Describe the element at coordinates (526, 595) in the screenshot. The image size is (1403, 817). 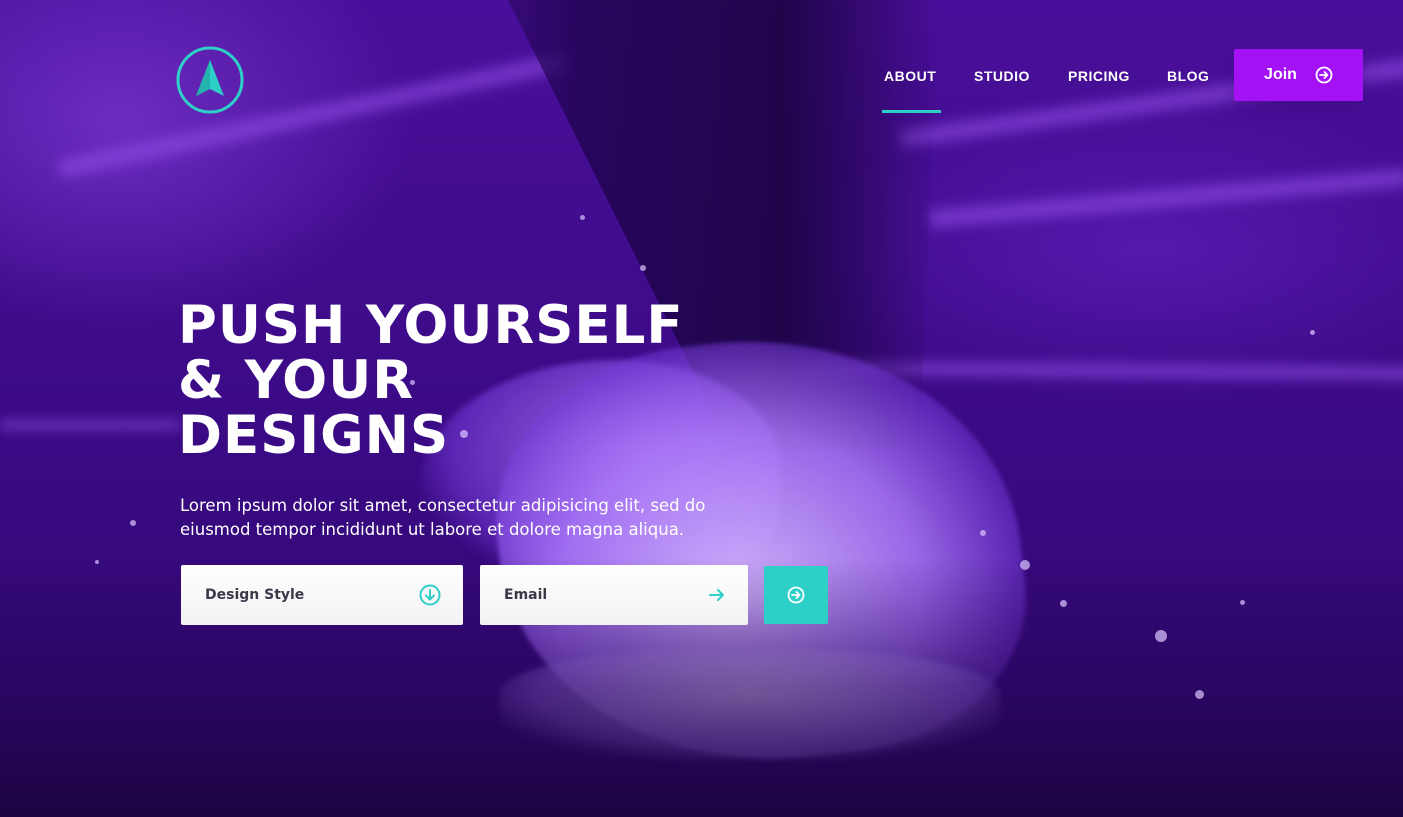
I see `email-label: Email` at that location.